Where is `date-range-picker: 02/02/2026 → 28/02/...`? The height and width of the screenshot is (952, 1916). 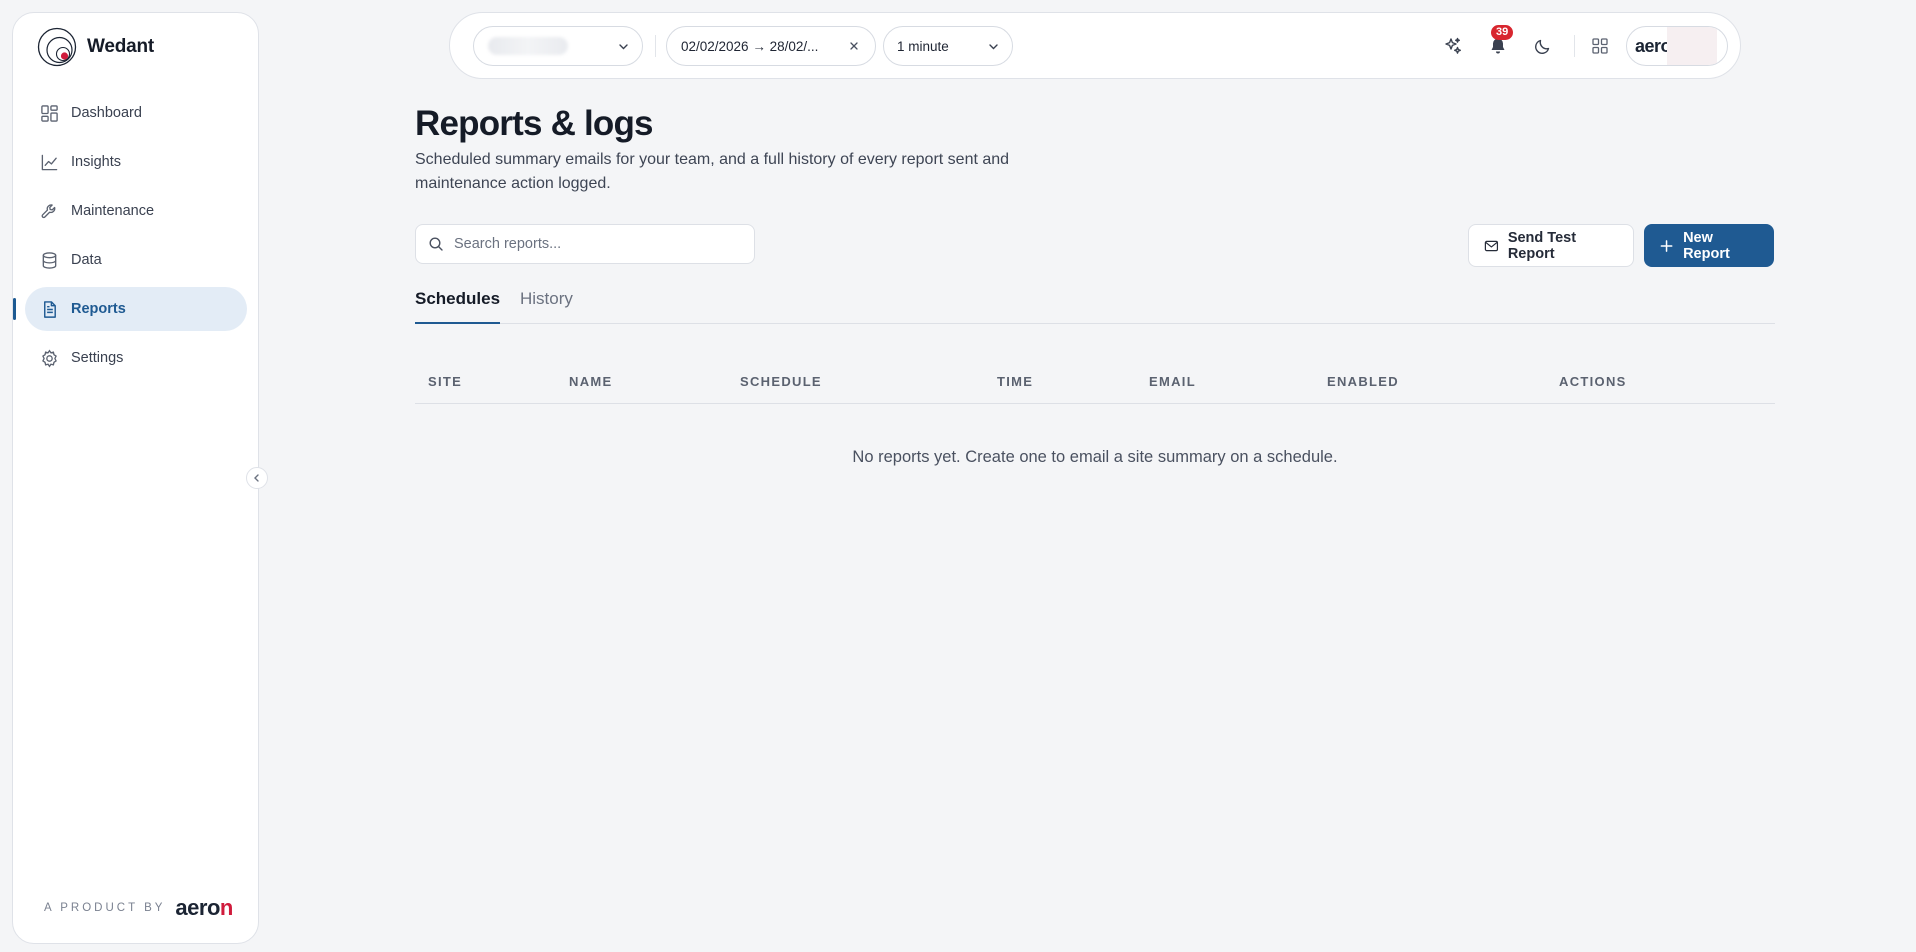 date-range-picker: 02/02/2026 → 28/02/... is located at coordinates (771, 46).